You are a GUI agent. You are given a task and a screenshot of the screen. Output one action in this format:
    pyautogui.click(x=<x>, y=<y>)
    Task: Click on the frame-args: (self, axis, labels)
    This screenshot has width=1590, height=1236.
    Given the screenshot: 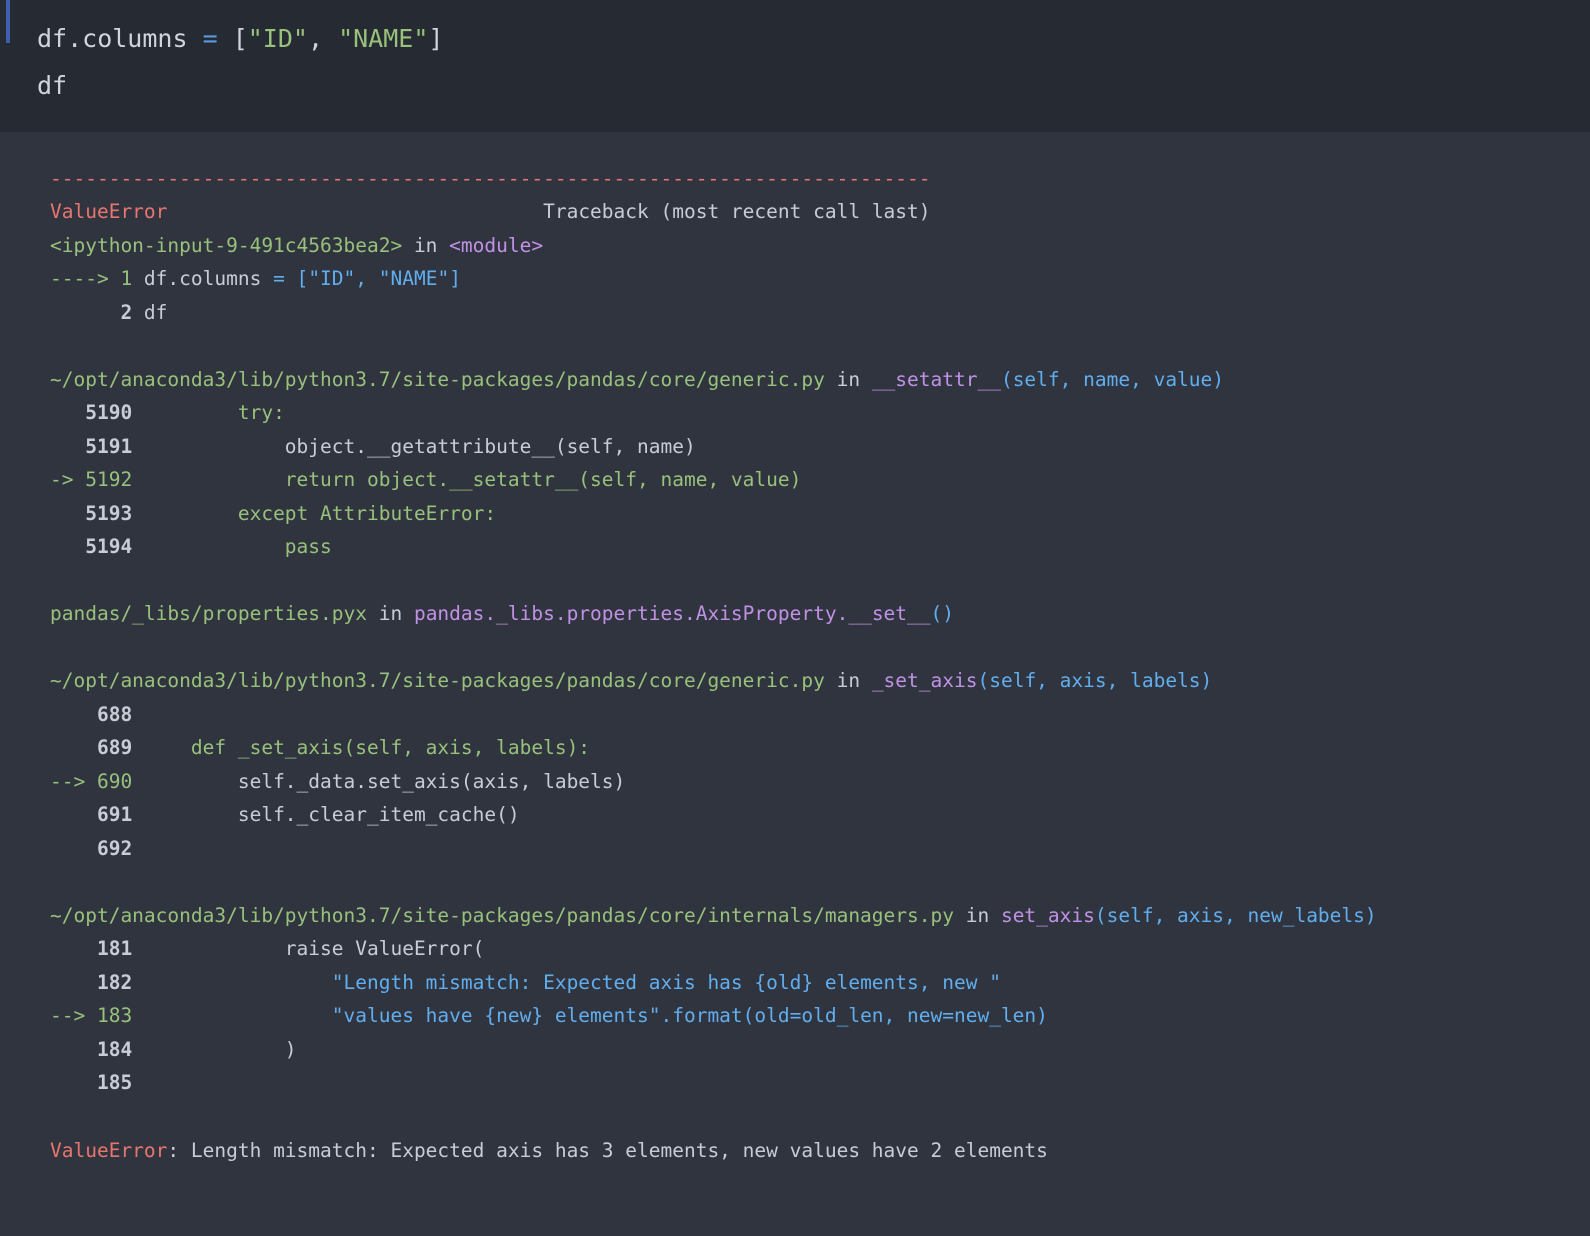 What is the action you would take?
    pyautogui.click(x=1095, y=680)
    